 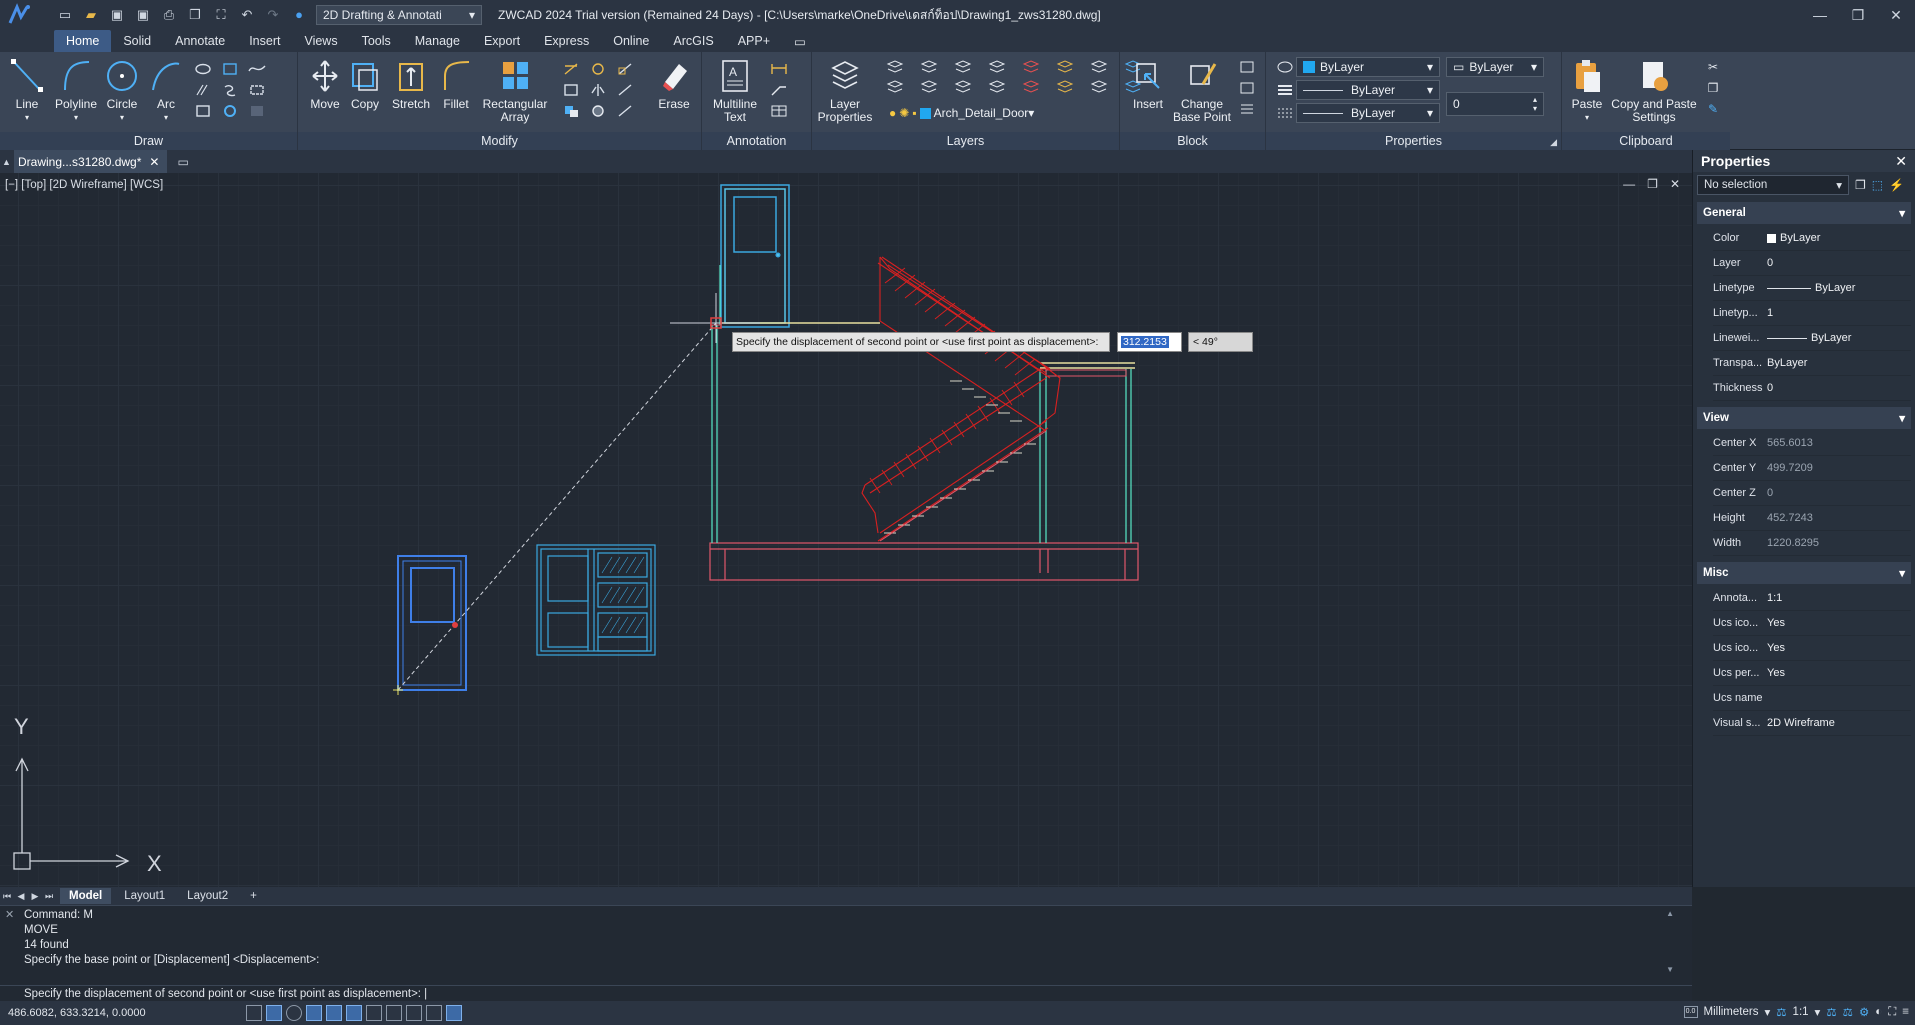 I want to click on change-base-point-button: Change Base Point, so click(x=1202, y=91).